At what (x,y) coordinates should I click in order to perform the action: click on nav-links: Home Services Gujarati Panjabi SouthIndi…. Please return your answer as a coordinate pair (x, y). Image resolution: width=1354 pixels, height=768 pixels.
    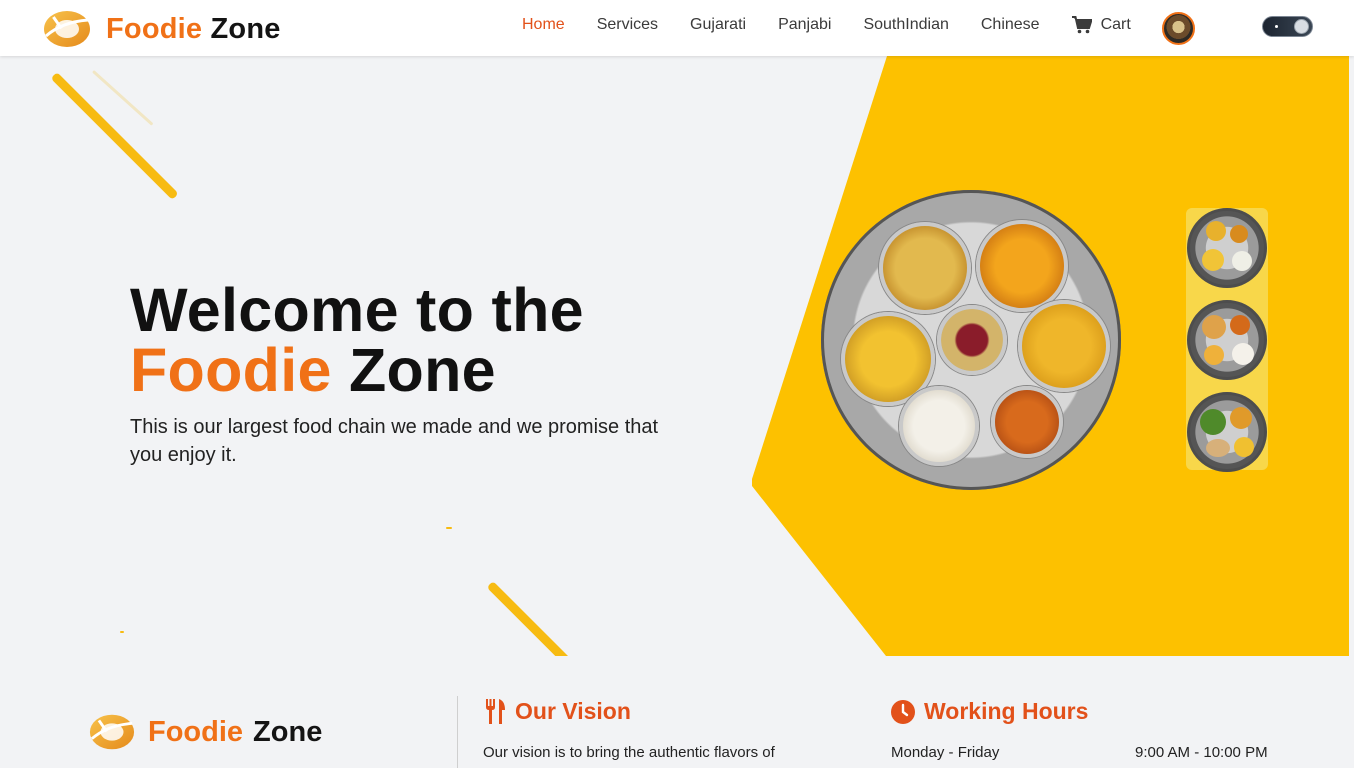
    Looking at the image, I should click on (826, 25).